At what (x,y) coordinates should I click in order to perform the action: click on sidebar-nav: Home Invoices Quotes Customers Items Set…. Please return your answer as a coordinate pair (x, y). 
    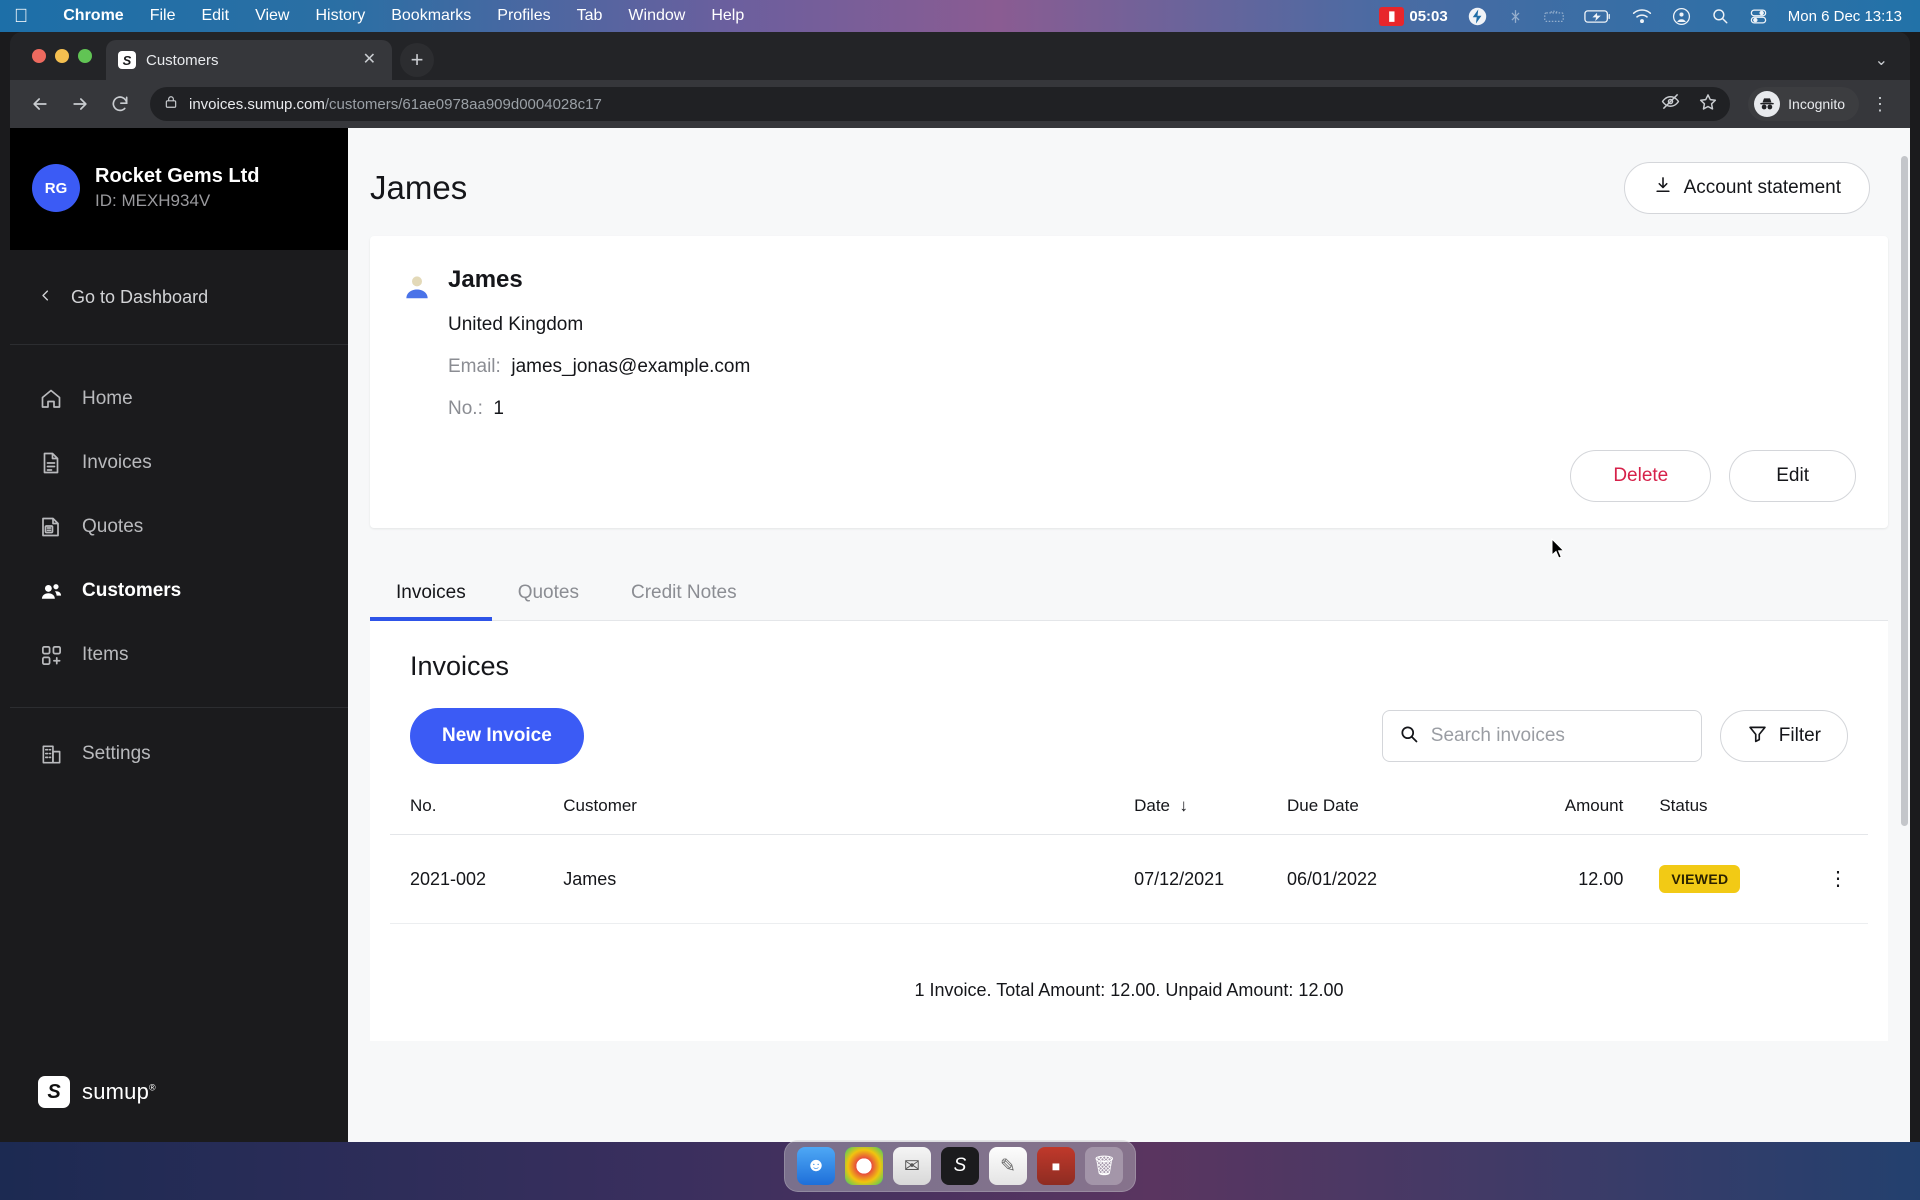
    Looking at the image, I should click on (179, 565).